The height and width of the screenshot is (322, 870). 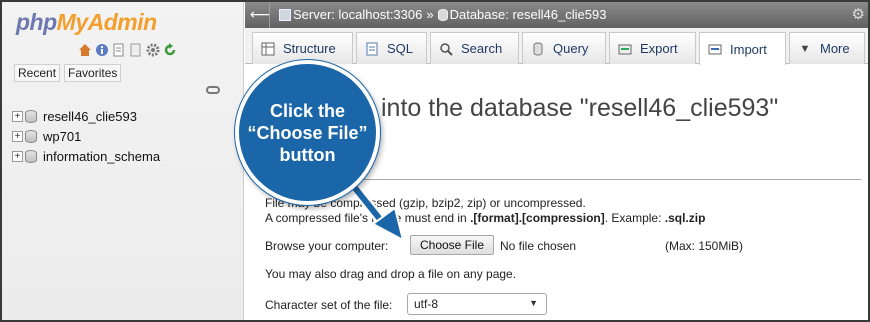 What do you see at coordinates (153, 50) in the screenshot?
I see `gear-icon` at bounding box center [153, 50].